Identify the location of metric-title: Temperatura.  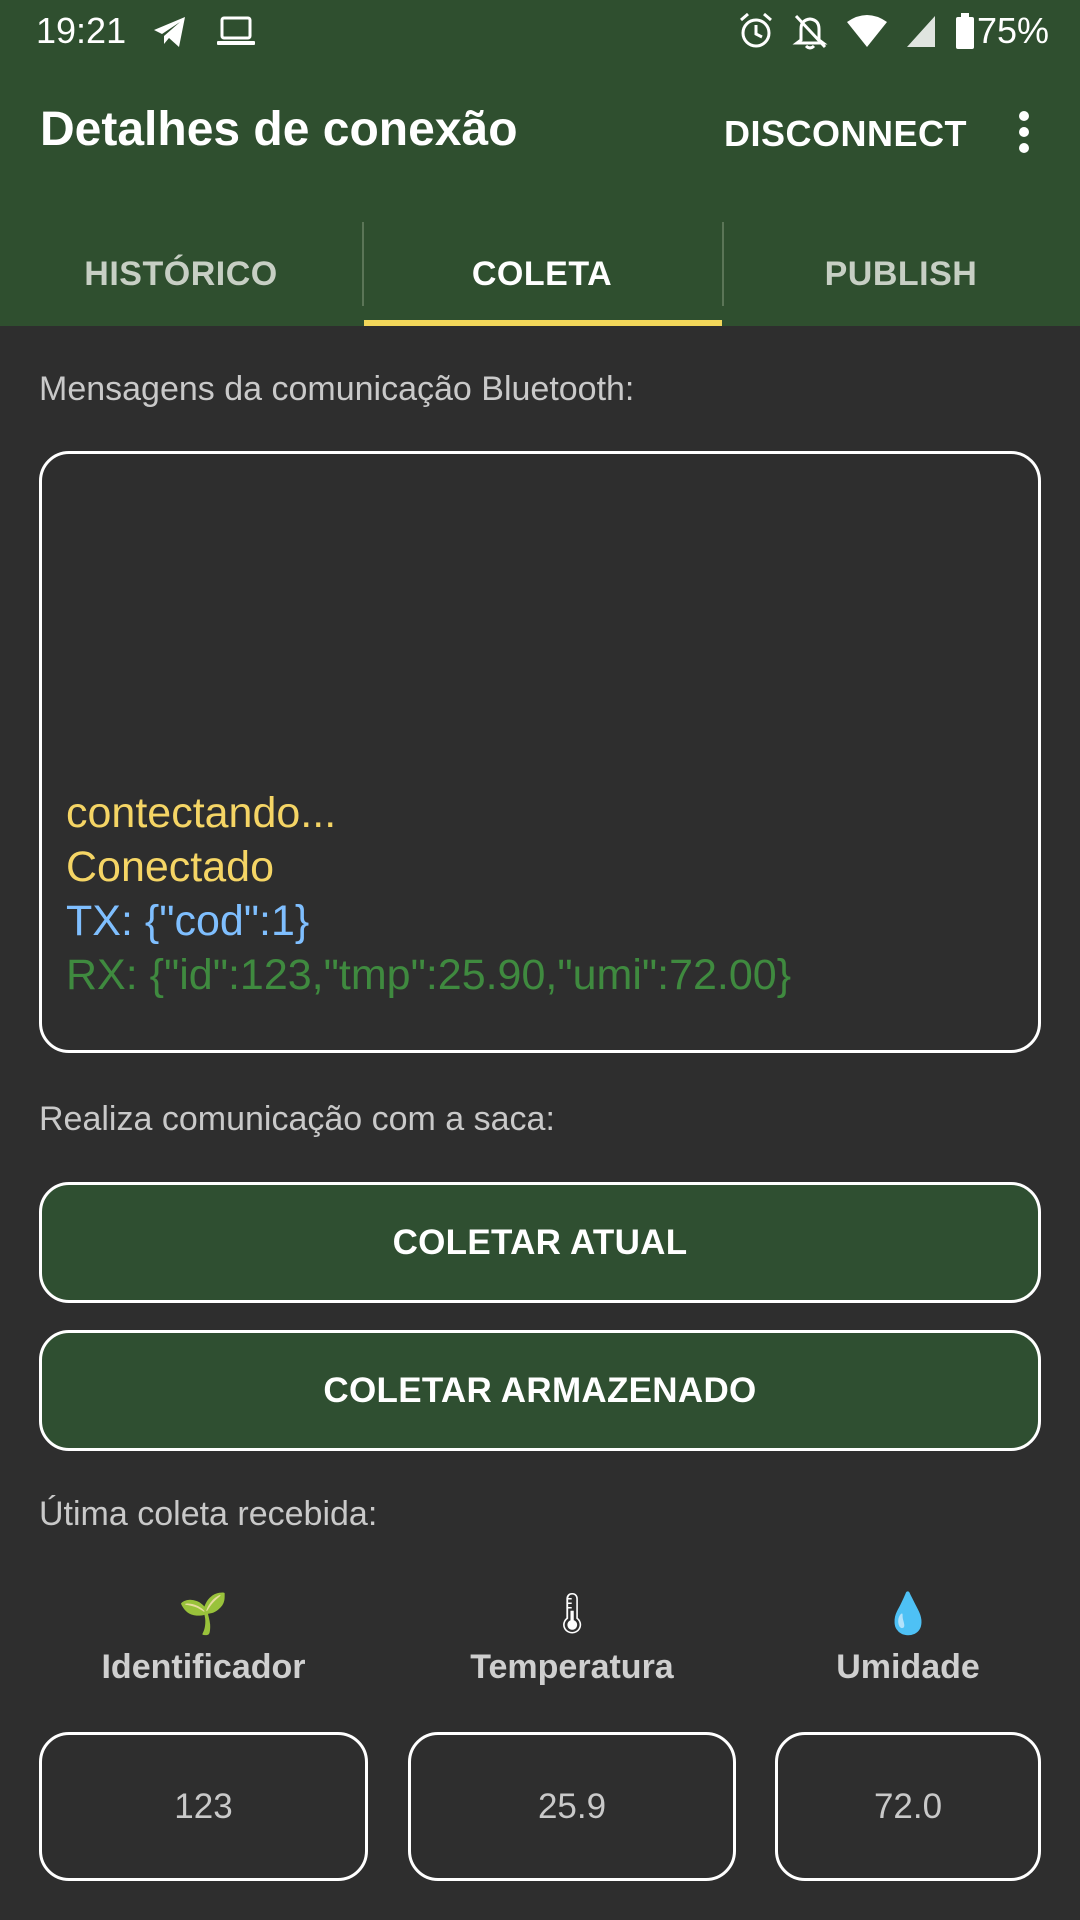
(572, 1667).